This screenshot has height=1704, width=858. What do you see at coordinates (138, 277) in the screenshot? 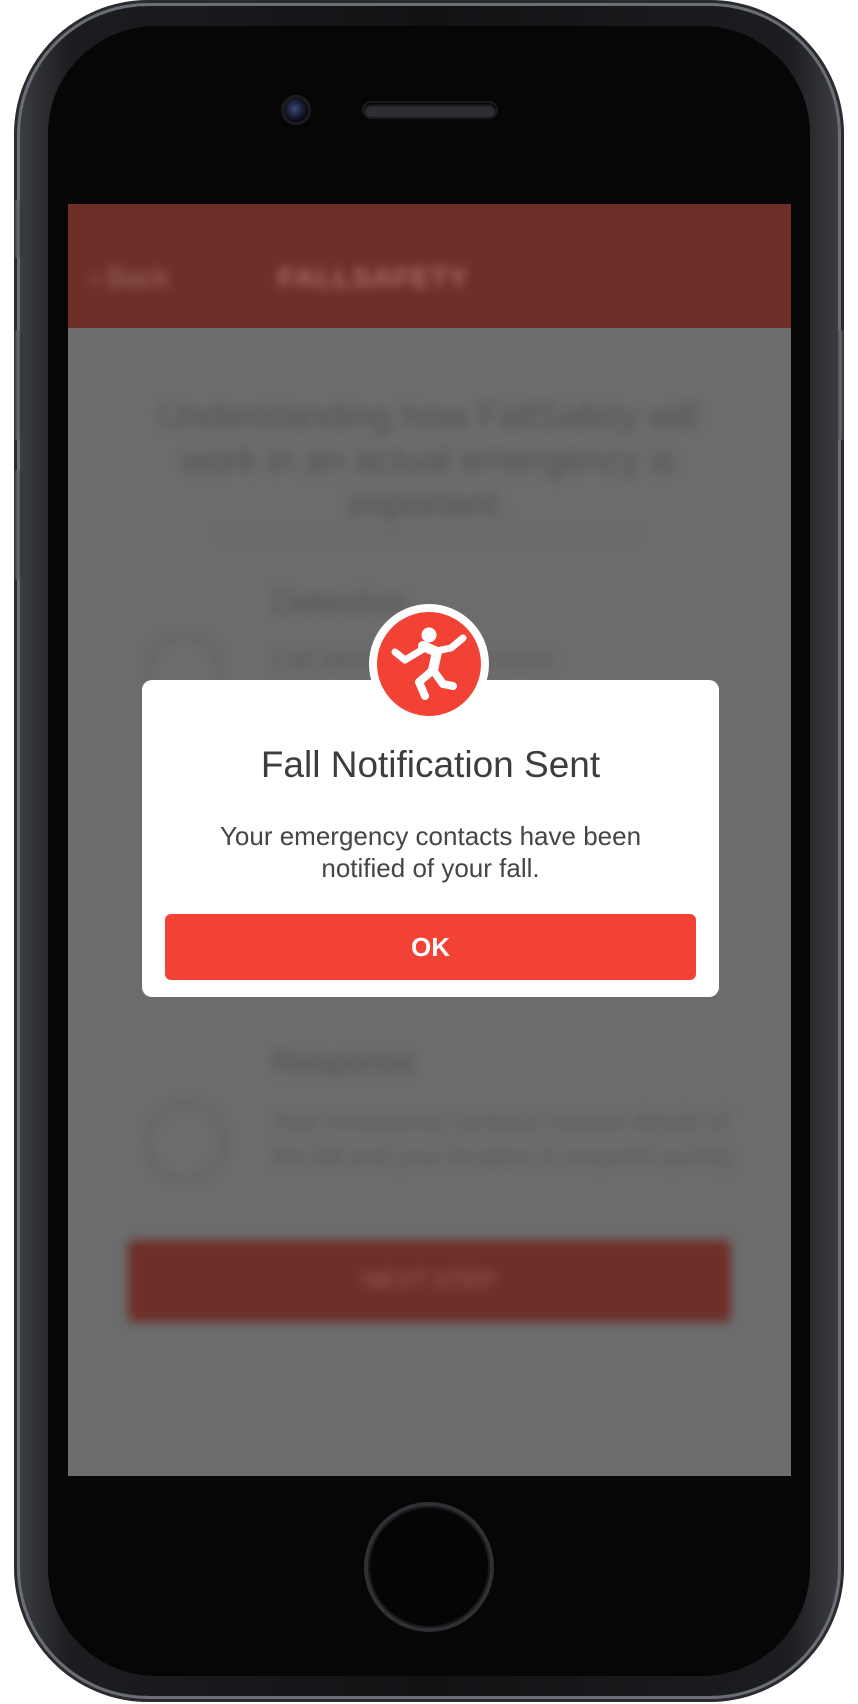
I see `back-label: Back` at bounding box center [138, 277].